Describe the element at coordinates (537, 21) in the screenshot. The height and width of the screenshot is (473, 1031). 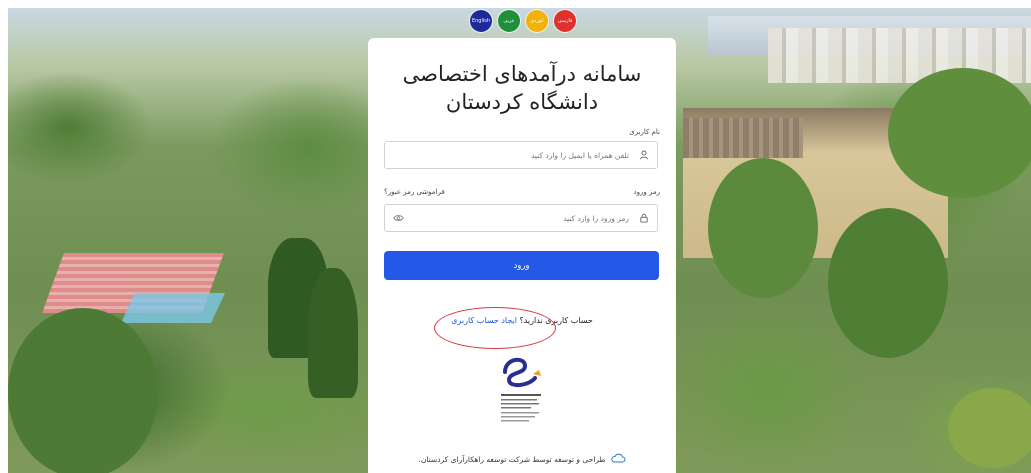
I see `lang-kurdish: کوردی` at that location.